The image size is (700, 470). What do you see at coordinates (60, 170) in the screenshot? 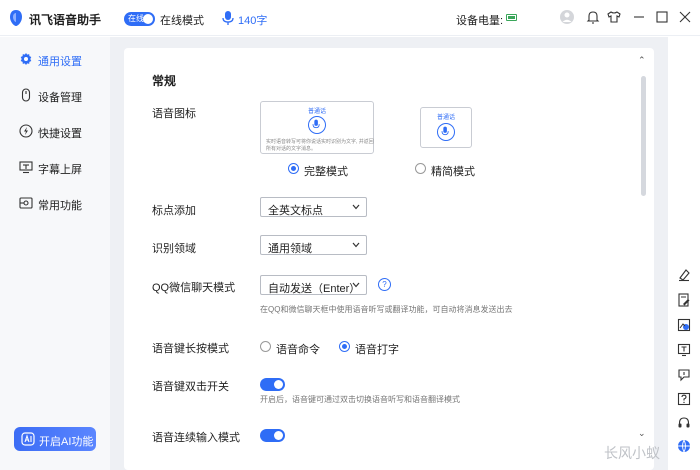
I see `sidebar-item-label: 字幕上屏` at bounding box center [60, 170].